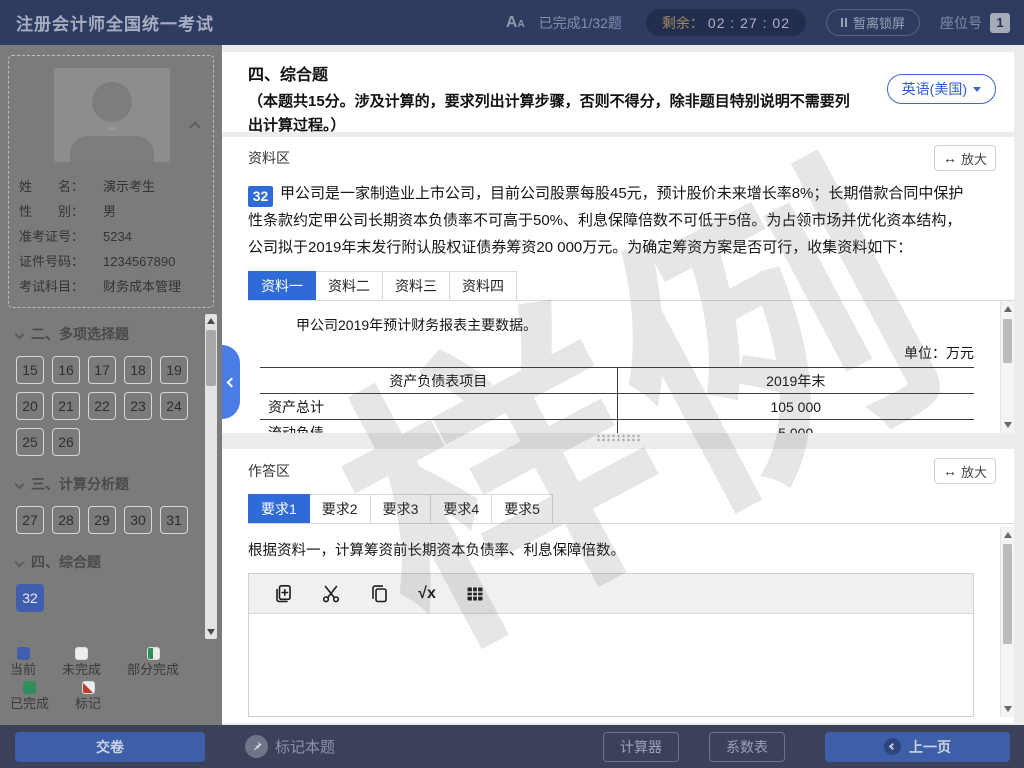 This screenshot has height=768, width=1024. Describe the element at coordinates (475, 594) in the screenshot. I see `table-icon` at that location.